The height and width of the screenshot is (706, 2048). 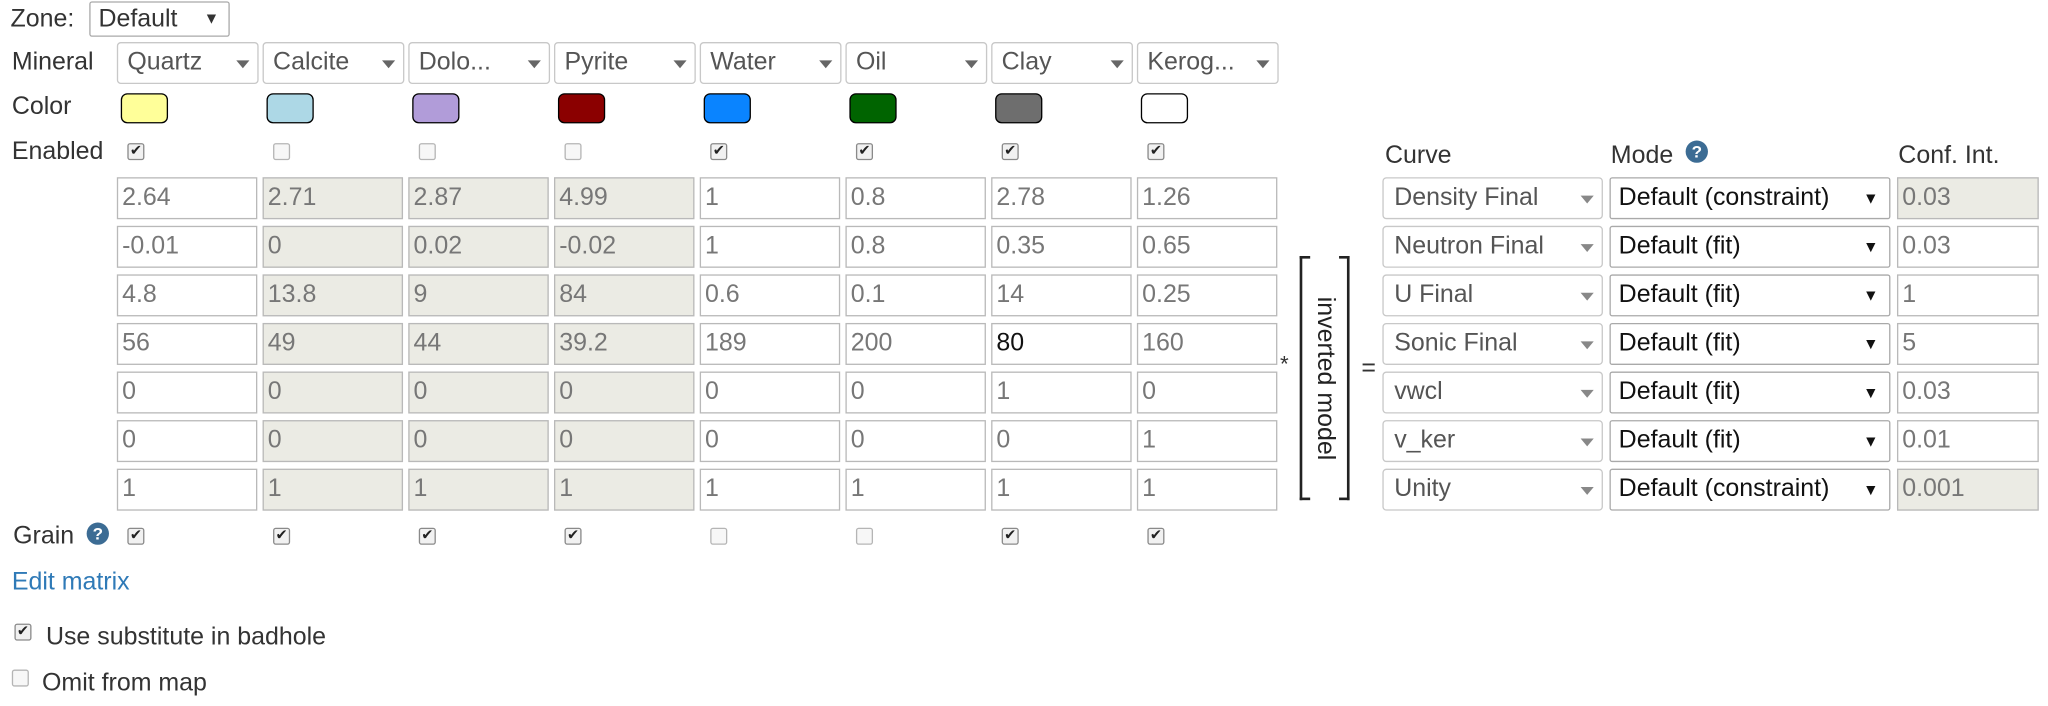 I want to click on grain-checkbox-clay: ✔, so click(x=1010, y=536).